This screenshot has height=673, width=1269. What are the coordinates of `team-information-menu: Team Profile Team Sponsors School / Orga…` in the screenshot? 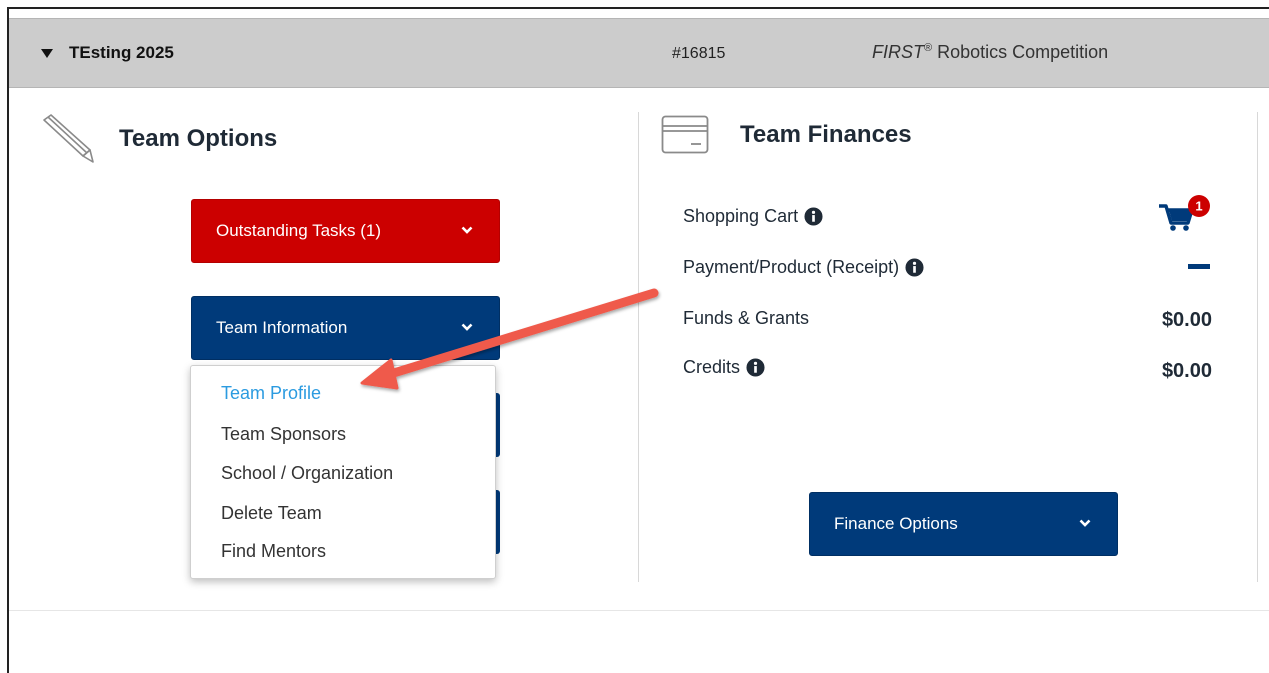 It's located at (343, 472).